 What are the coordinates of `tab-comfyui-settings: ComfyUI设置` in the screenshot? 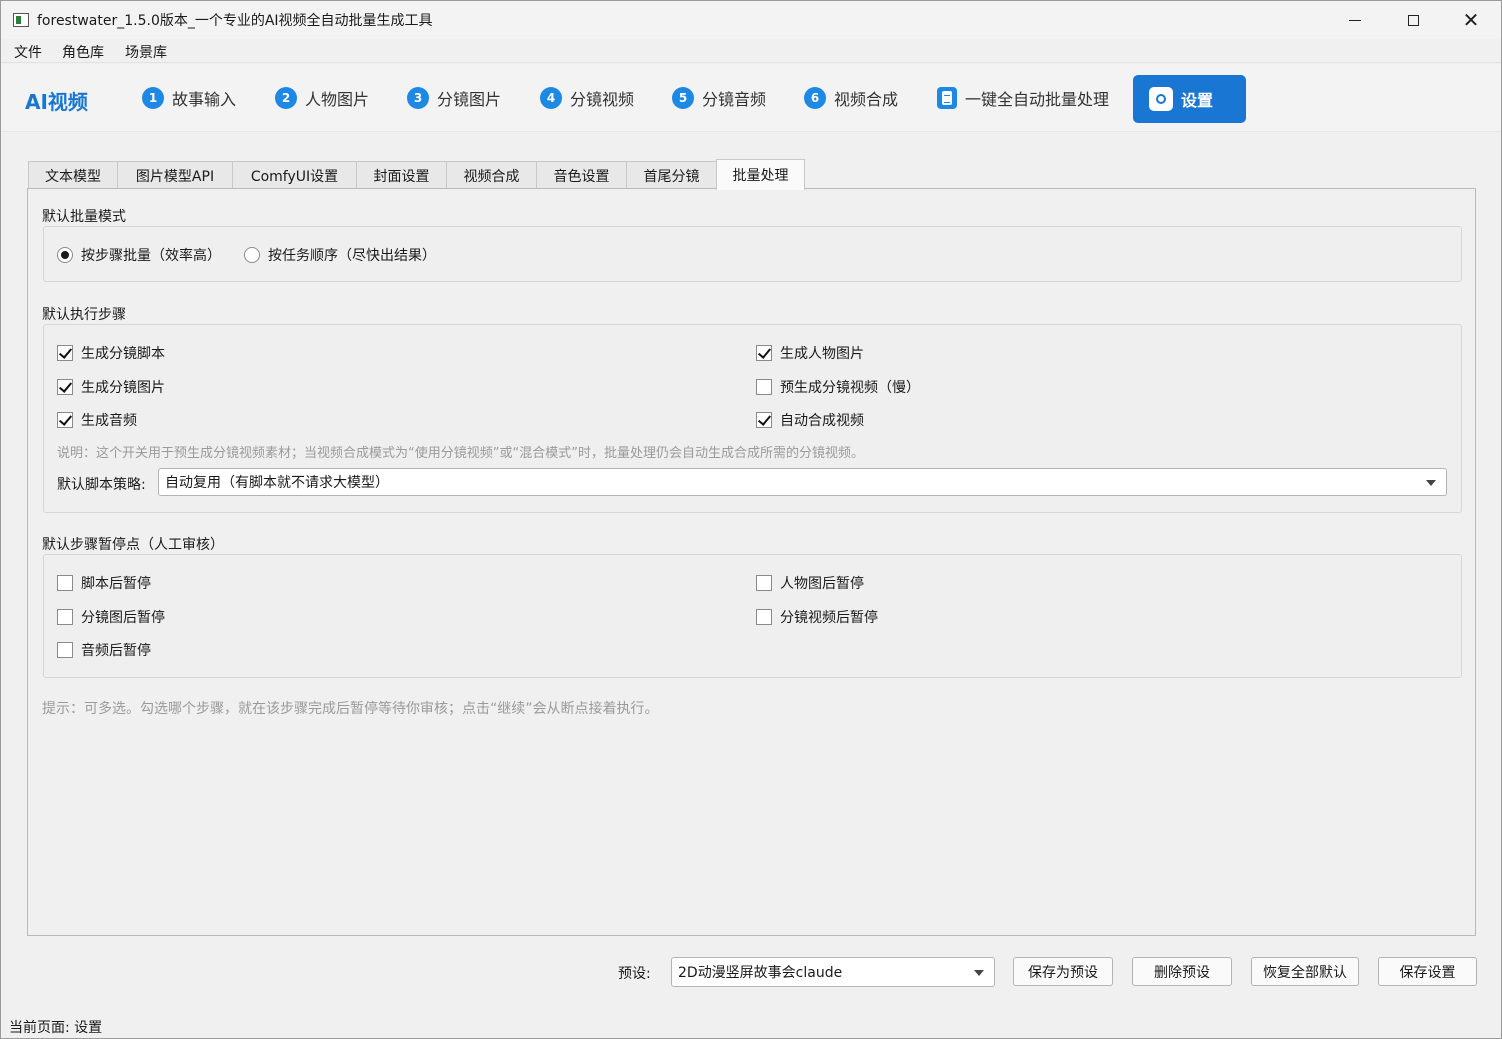 It's located at (294, 175).